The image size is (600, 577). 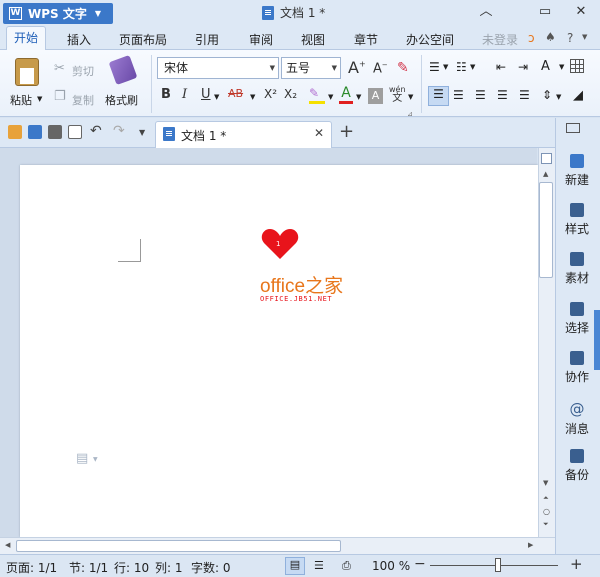 What do you see at coordinates (143, 39) in the screenshot?
I see `tab-page-layout: 页面布局` at bounding box center [143, 39].